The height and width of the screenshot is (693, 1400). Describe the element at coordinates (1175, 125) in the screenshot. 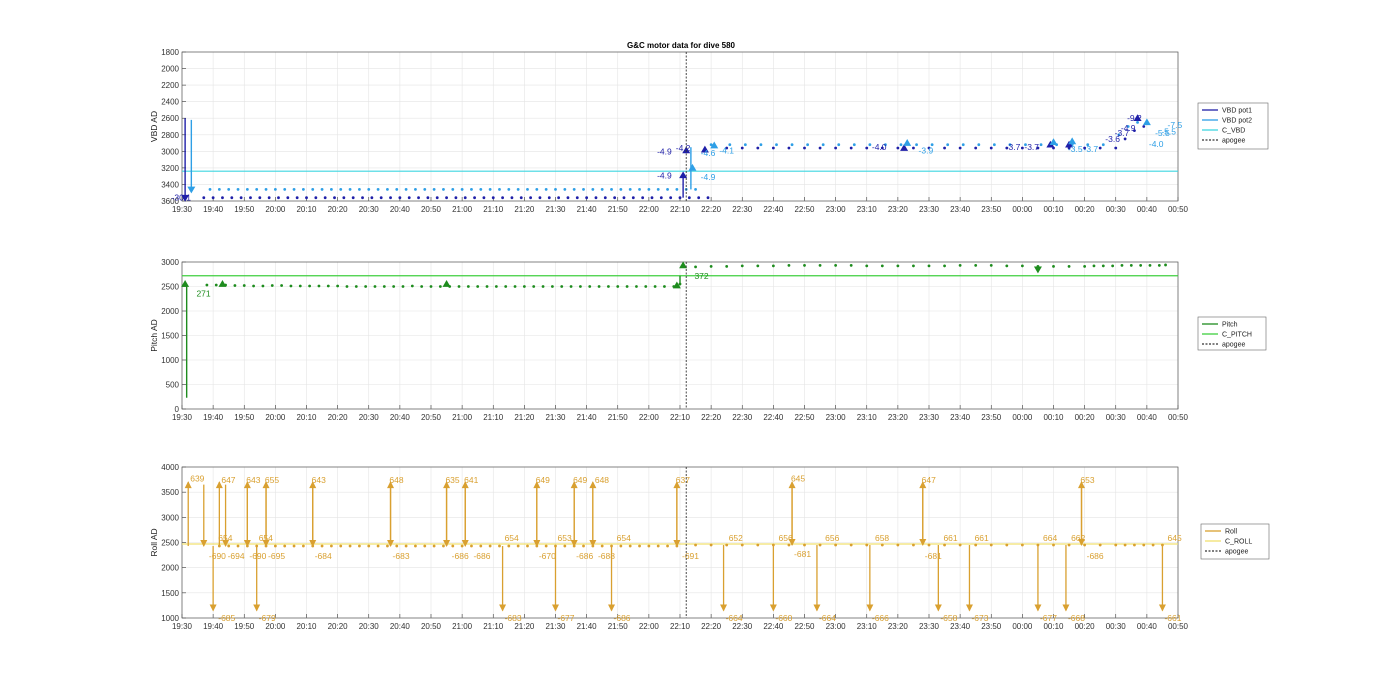

I see `move-annotation: -7.5` at that location.